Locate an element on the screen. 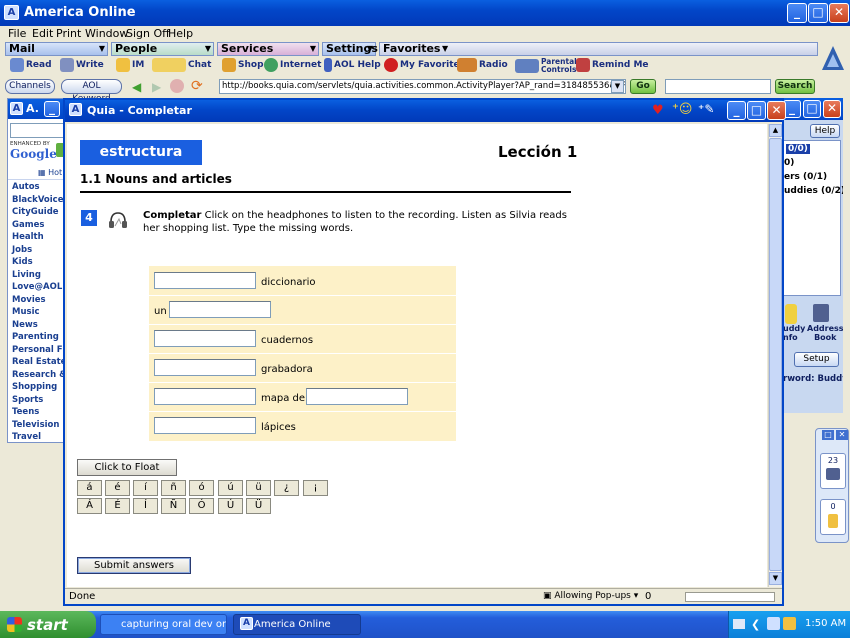  aol-tray-icon is located at coordinates (773, 623).